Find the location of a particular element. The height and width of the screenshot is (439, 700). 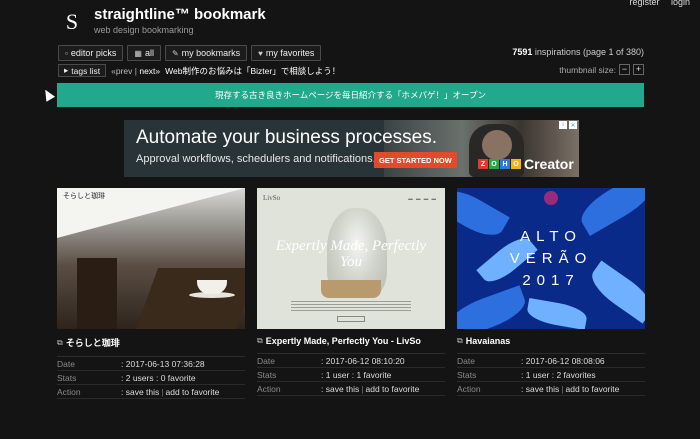

stats-value: 1 user : 1 favorite is located at coordinates (358, 374).